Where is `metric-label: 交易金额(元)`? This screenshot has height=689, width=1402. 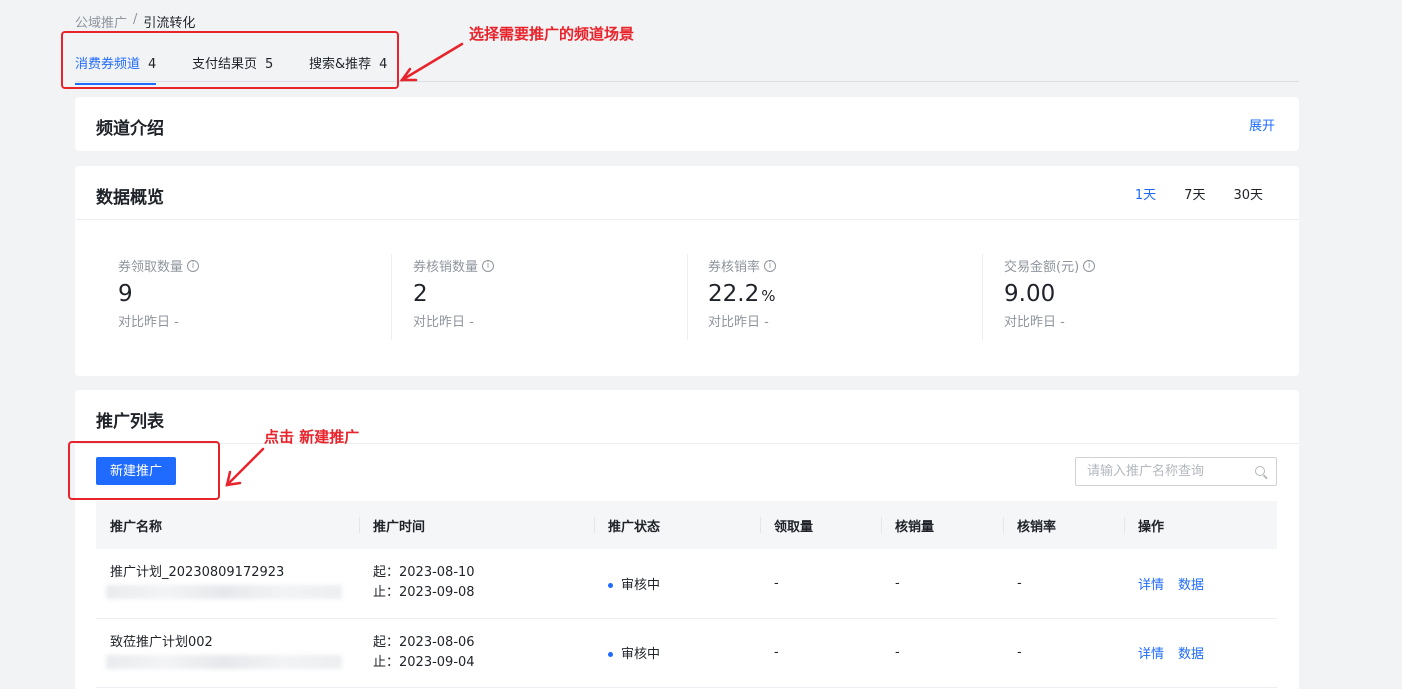
metric-label: 交易金额(元) is located at coordinates (1042, 267).